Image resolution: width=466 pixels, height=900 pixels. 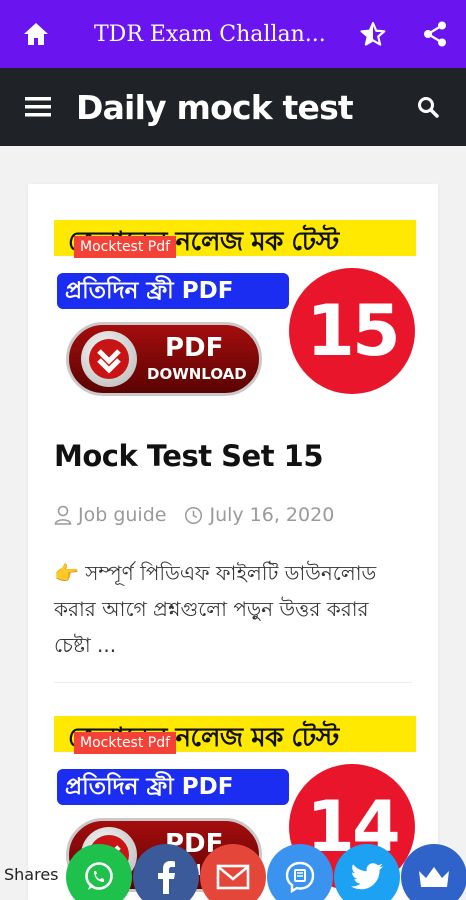 I want to click on whatsapp-icon, so click(x=99, y=876).